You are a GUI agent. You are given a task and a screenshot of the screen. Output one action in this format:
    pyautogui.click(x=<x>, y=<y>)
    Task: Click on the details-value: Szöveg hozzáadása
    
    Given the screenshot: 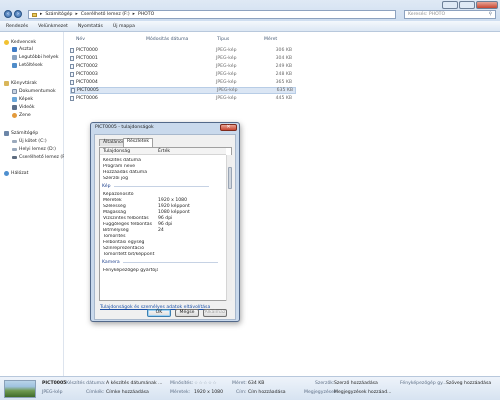 What is the action you would take?
    pyautogui.click(x=468, y=383)
    